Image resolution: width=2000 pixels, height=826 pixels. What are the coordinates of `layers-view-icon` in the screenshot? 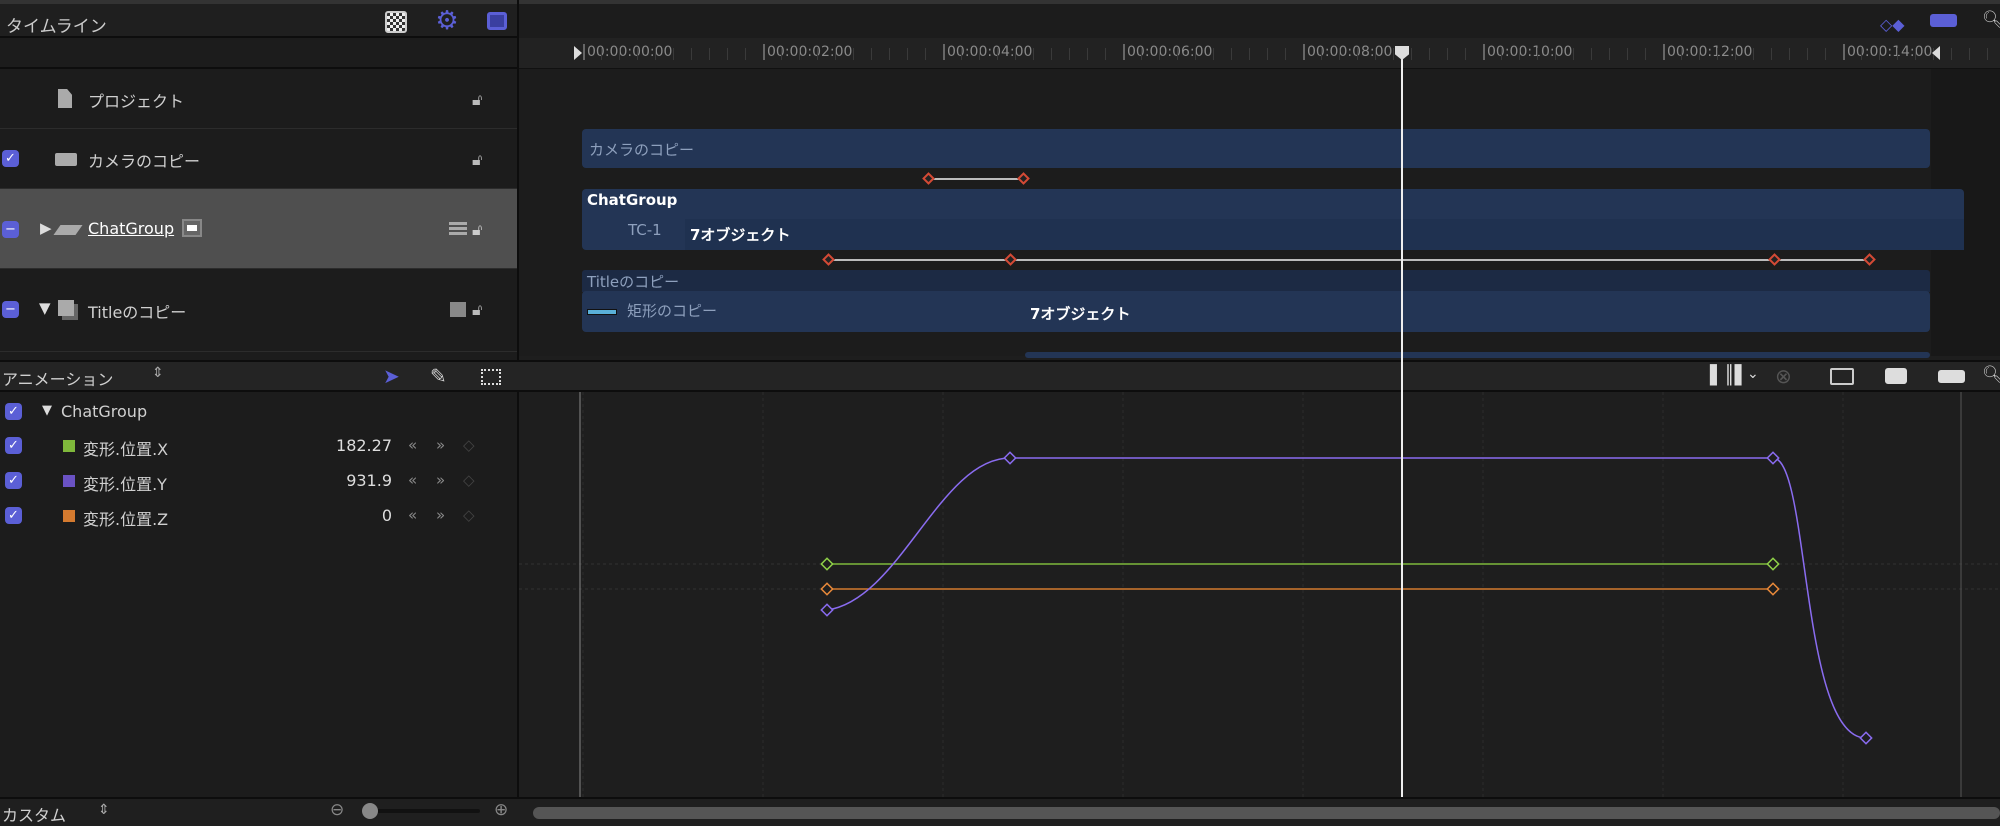 It's located at (497, 21).